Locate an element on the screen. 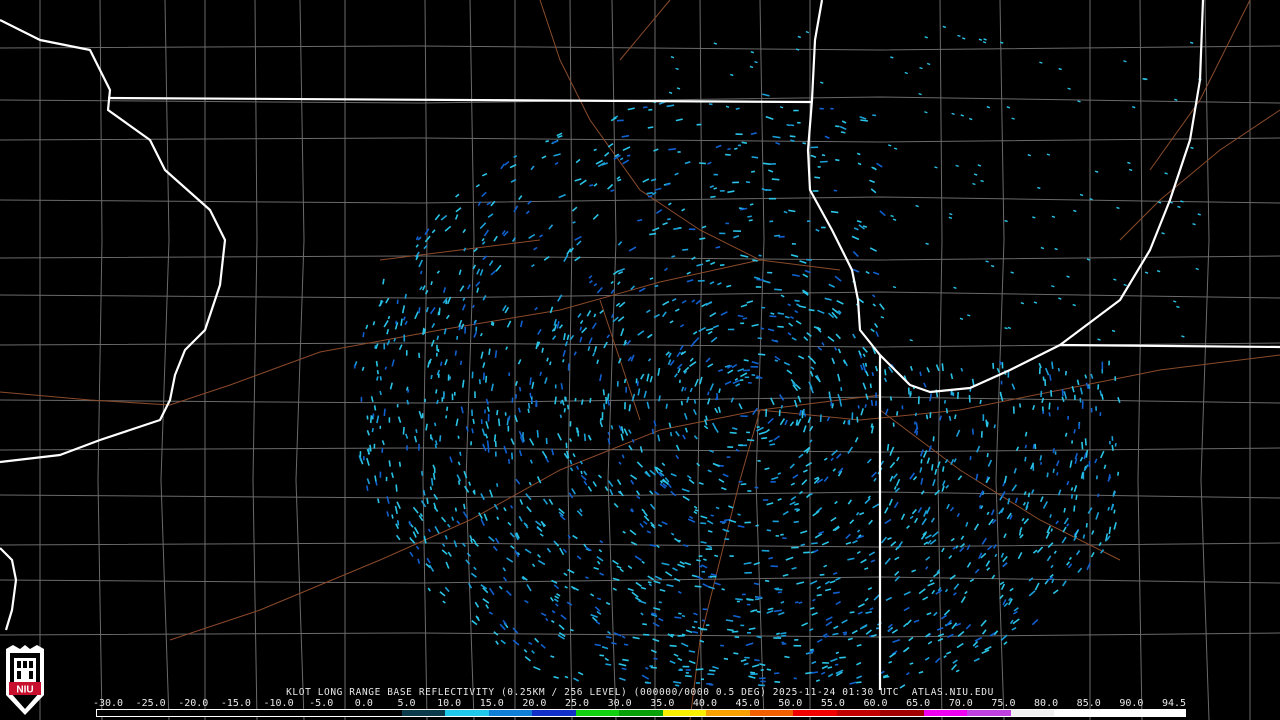  color-scale-label: 5.0 is located at coordinates (406, 703).